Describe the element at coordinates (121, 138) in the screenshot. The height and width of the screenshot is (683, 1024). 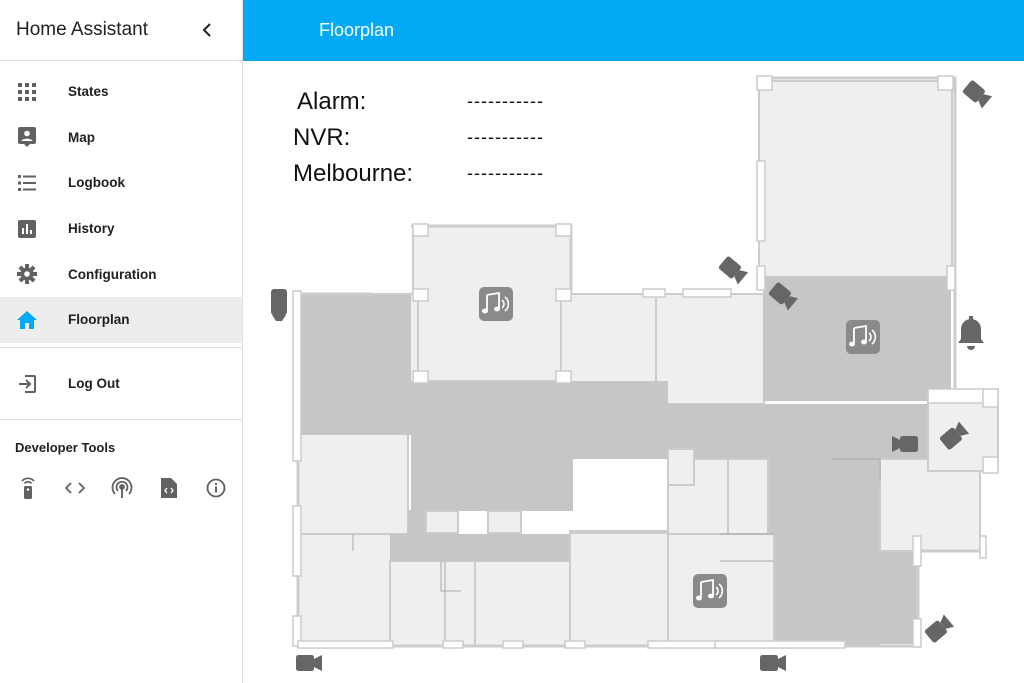
I see `sidebar-item-map: Map` at that location.